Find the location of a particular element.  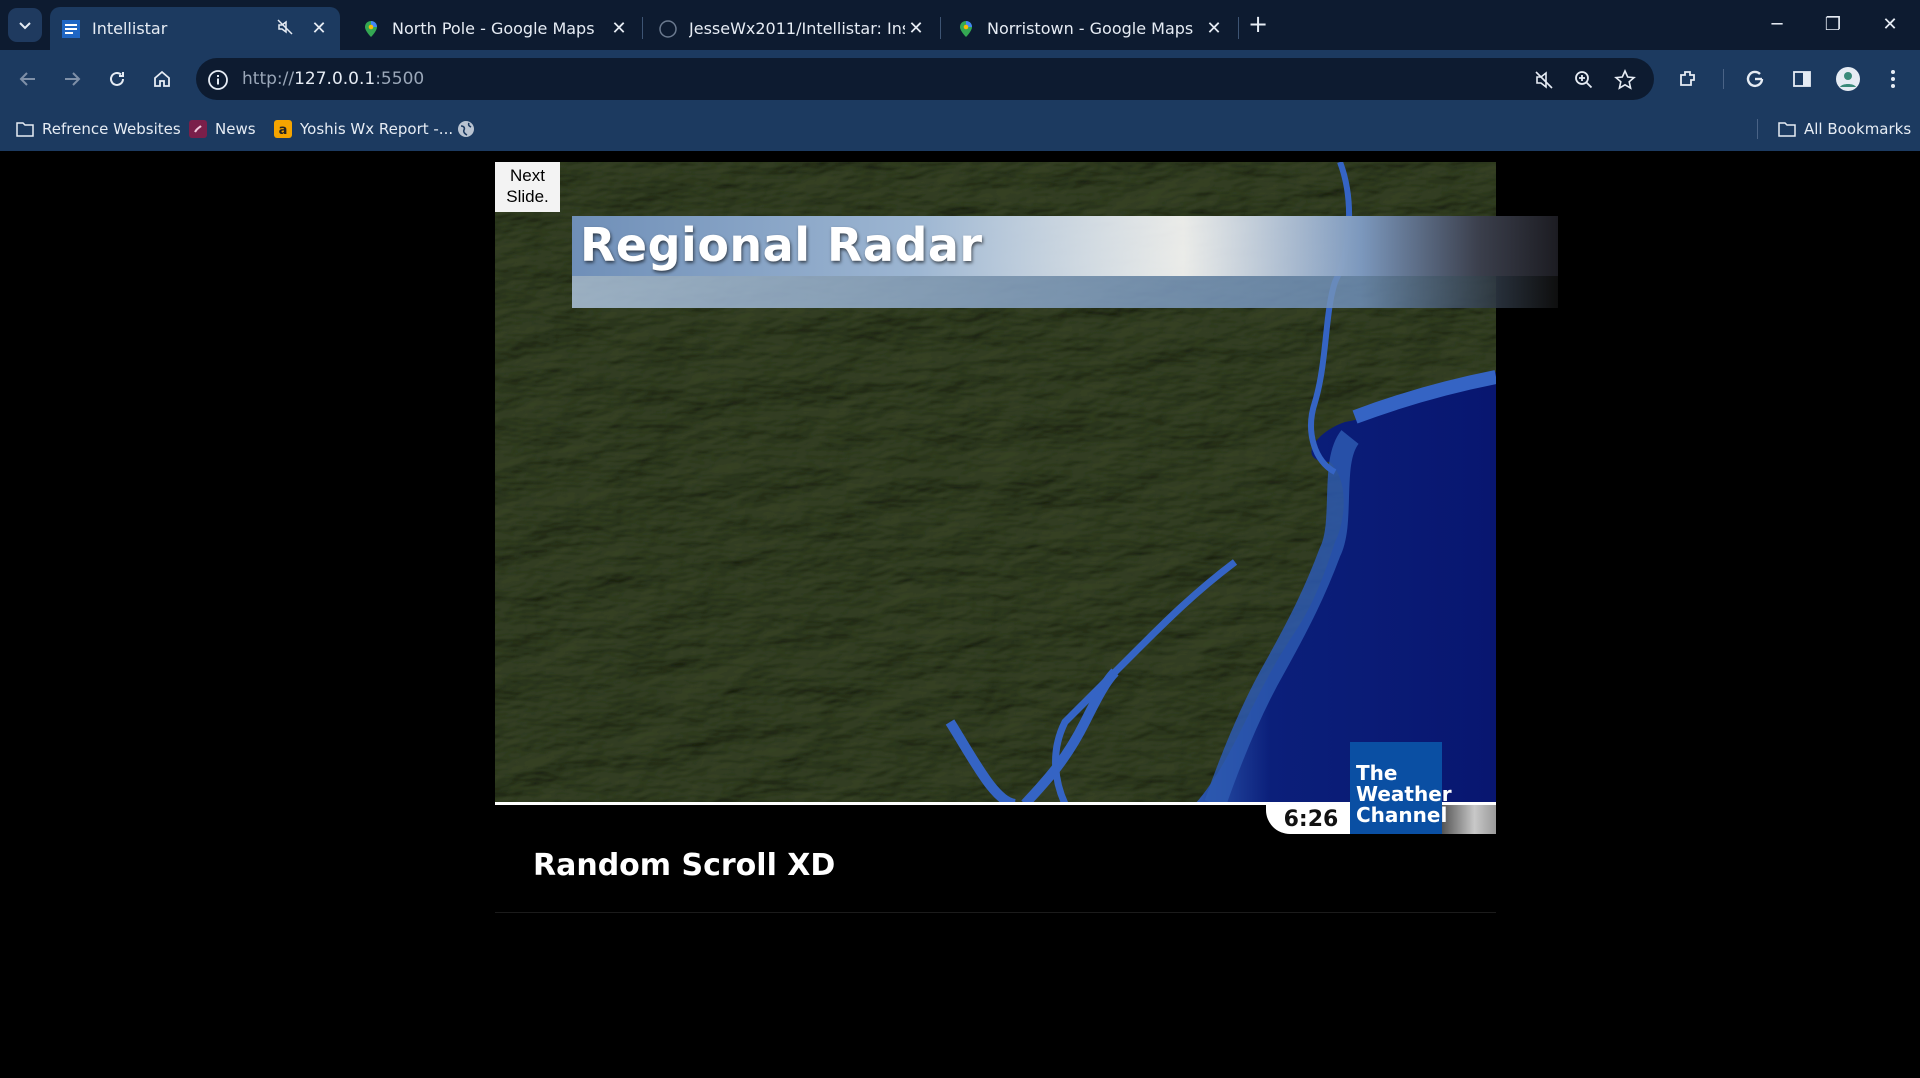

weather-channel-logo: The Weather Channel is located at coordinates (1401, 788).